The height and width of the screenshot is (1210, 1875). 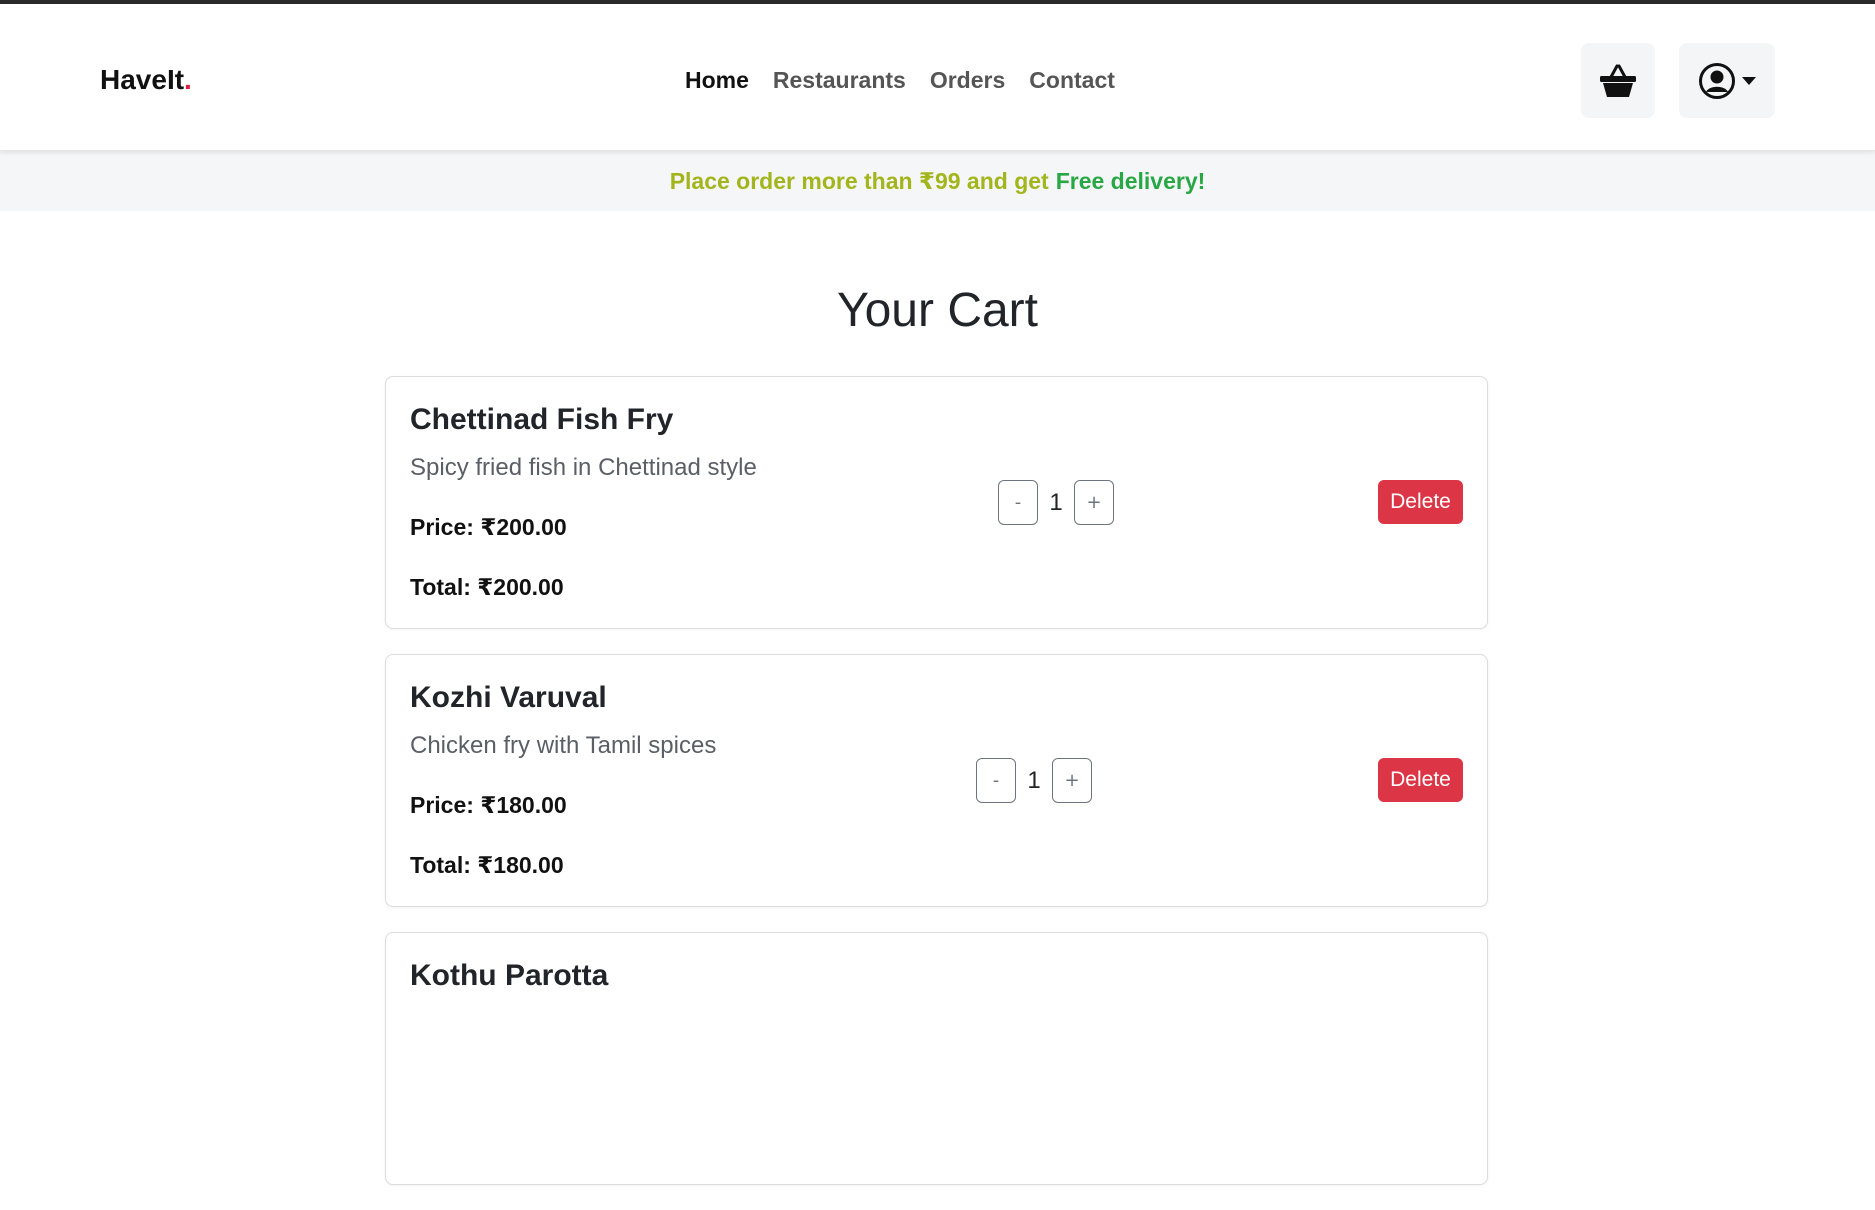 I want to click on nav-contact: Contact, so click(x=1072, y=80).